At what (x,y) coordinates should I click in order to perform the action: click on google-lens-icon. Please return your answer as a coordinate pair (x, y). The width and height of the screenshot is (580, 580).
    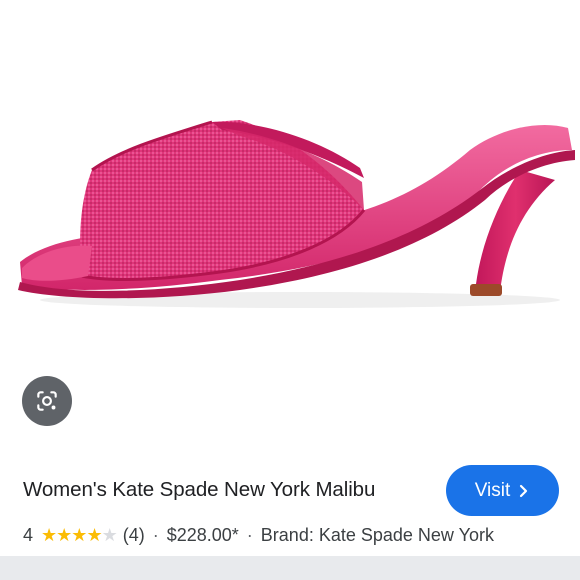
    Looking at the image, I should click on (47, 401).